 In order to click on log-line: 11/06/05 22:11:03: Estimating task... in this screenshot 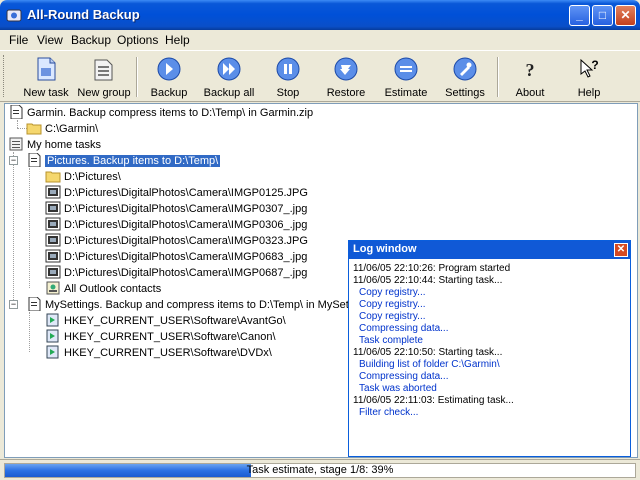, I will do `click(433, 400)`.